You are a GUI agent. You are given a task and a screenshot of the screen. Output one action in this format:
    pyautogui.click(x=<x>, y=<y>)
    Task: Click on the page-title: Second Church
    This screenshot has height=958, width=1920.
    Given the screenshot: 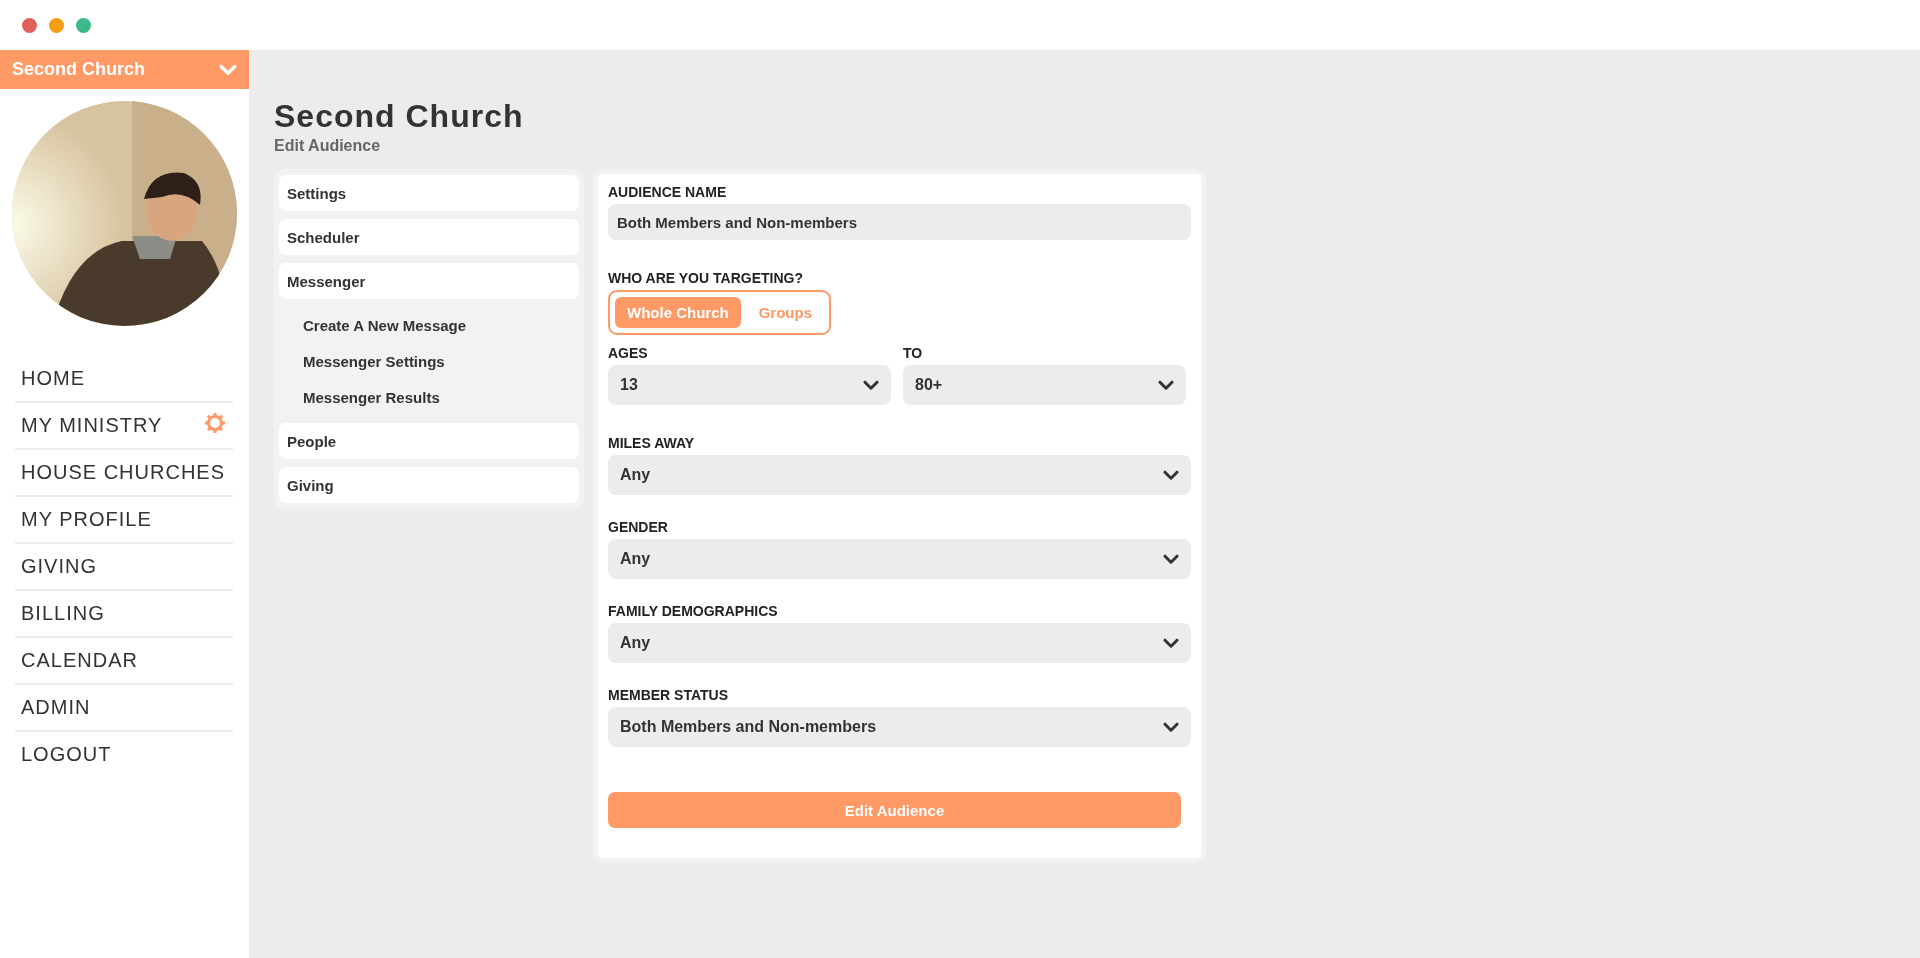 What is the action you would take?
    pyautogui.click(x=399, y=116)
    